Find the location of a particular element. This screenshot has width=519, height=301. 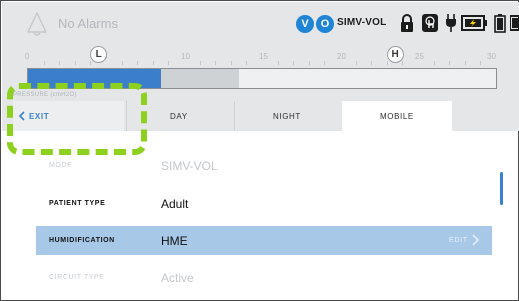

mode-o-badge: O is located at coordinates (325, 24).